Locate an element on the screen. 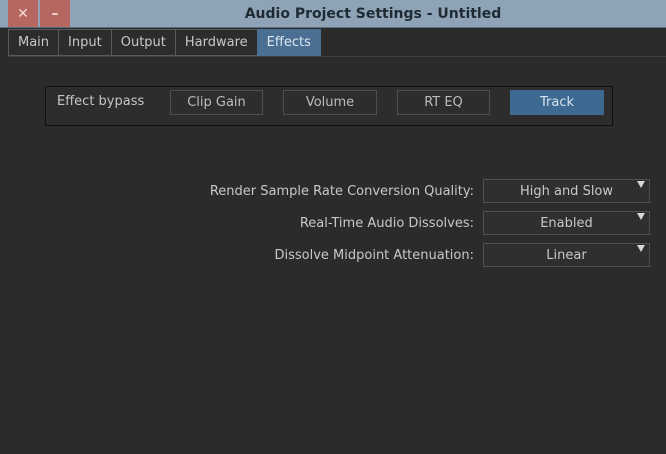 Image resolution: width=666 pixels, height=454 pixels. clip-gain-button: Clip Gain is located at coordinates (216, 102).